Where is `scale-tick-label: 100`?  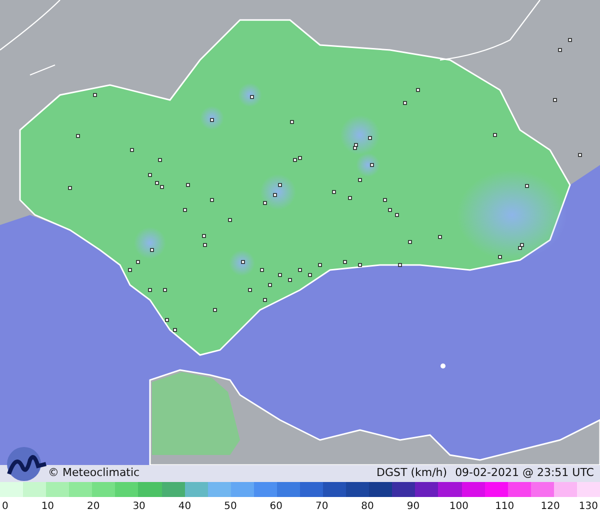
scale-tick-label: 100 is located at coordinates (458, 507).